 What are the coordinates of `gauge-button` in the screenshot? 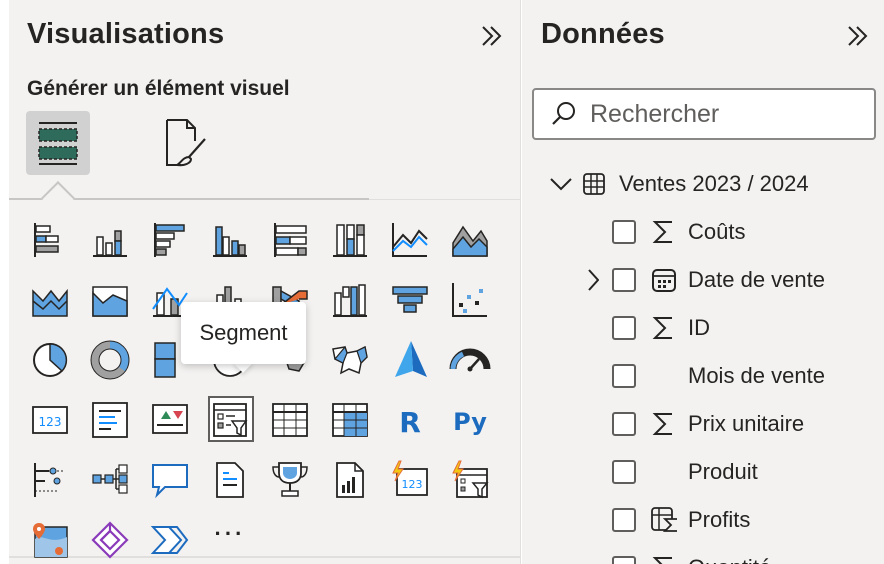 It's located at (470, 360).